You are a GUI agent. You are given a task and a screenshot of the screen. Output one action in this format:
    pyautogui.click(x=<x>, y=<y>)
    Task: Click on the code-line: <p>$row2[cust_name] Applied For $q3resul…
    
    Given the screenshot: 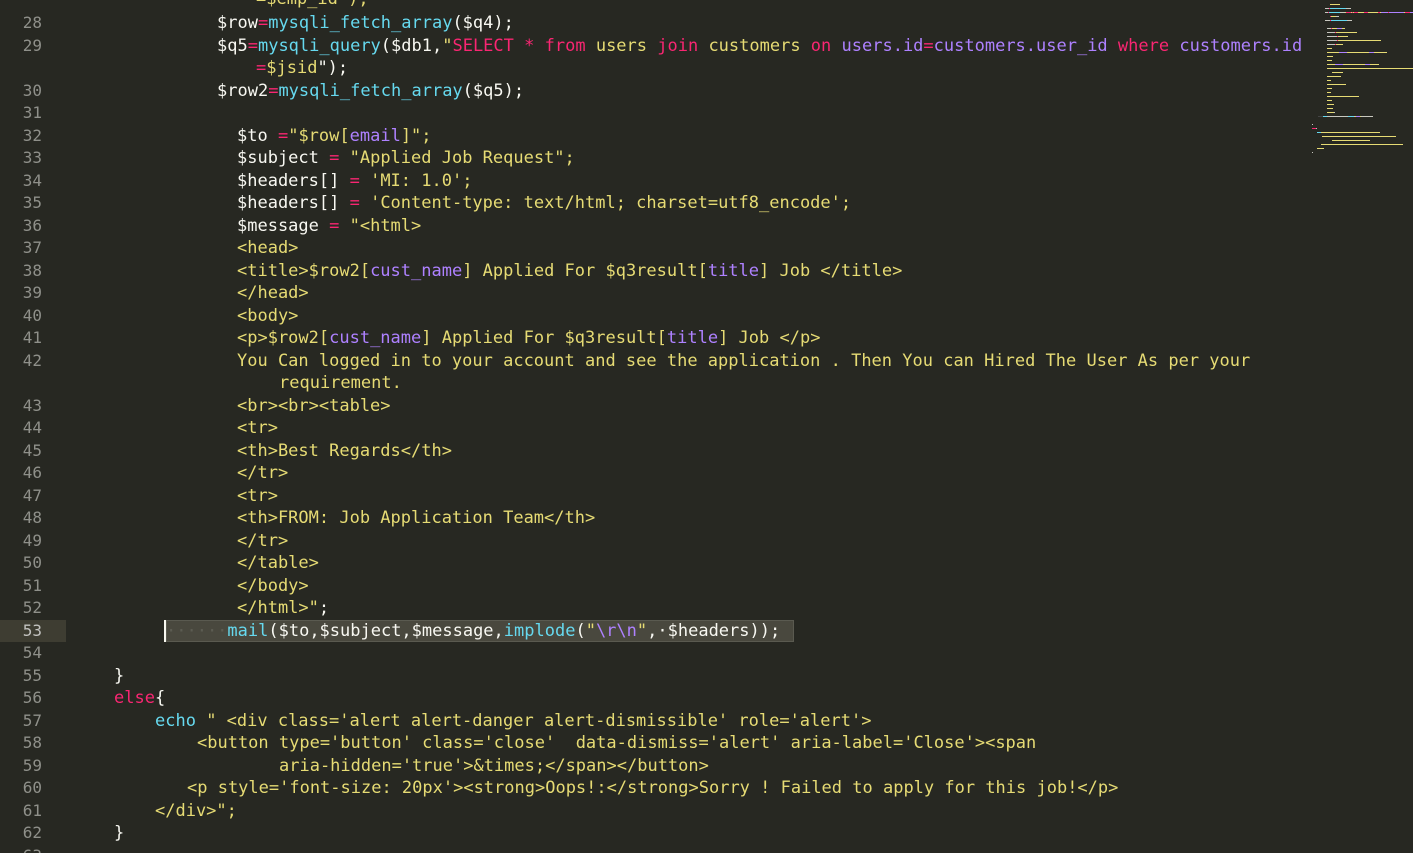 What is the action you would take?
    pyautogui.click(x=528, y=338)
    